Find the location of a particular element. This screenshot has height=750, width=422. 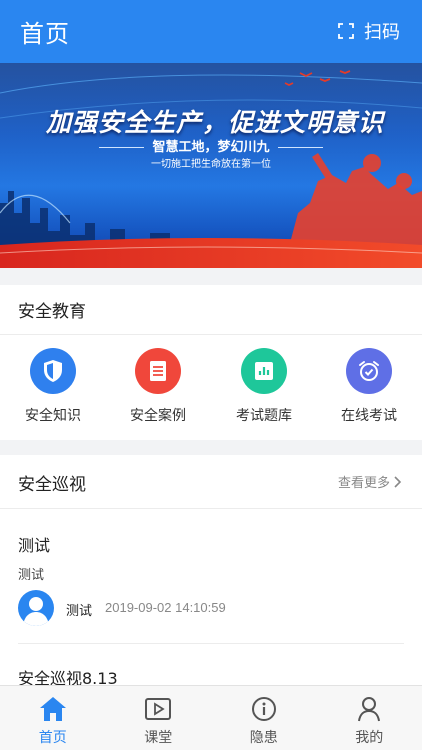

tab-home: 首页 is located at coordinates (53, 718).